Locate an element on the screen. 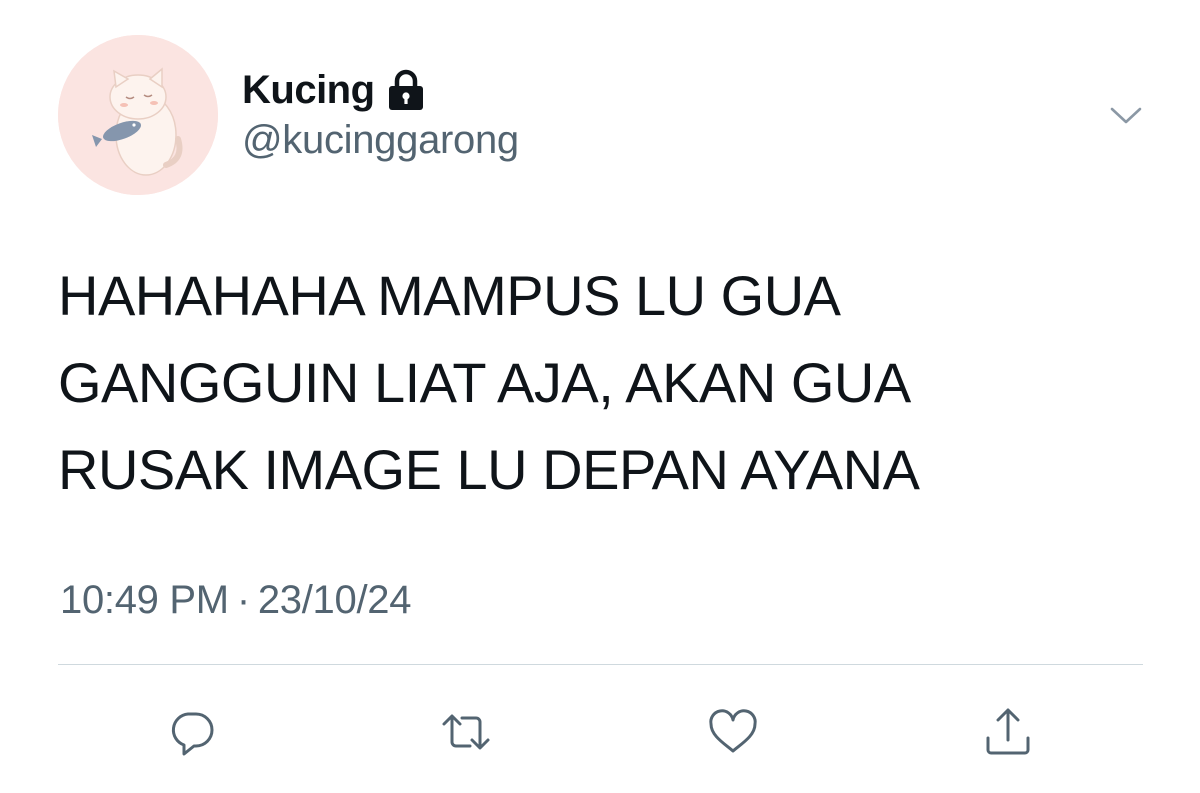 Image resolution: width=1200 pixels, height=793 pixels. user-handle: @kucinggarong is located at coordinates (380, 140).